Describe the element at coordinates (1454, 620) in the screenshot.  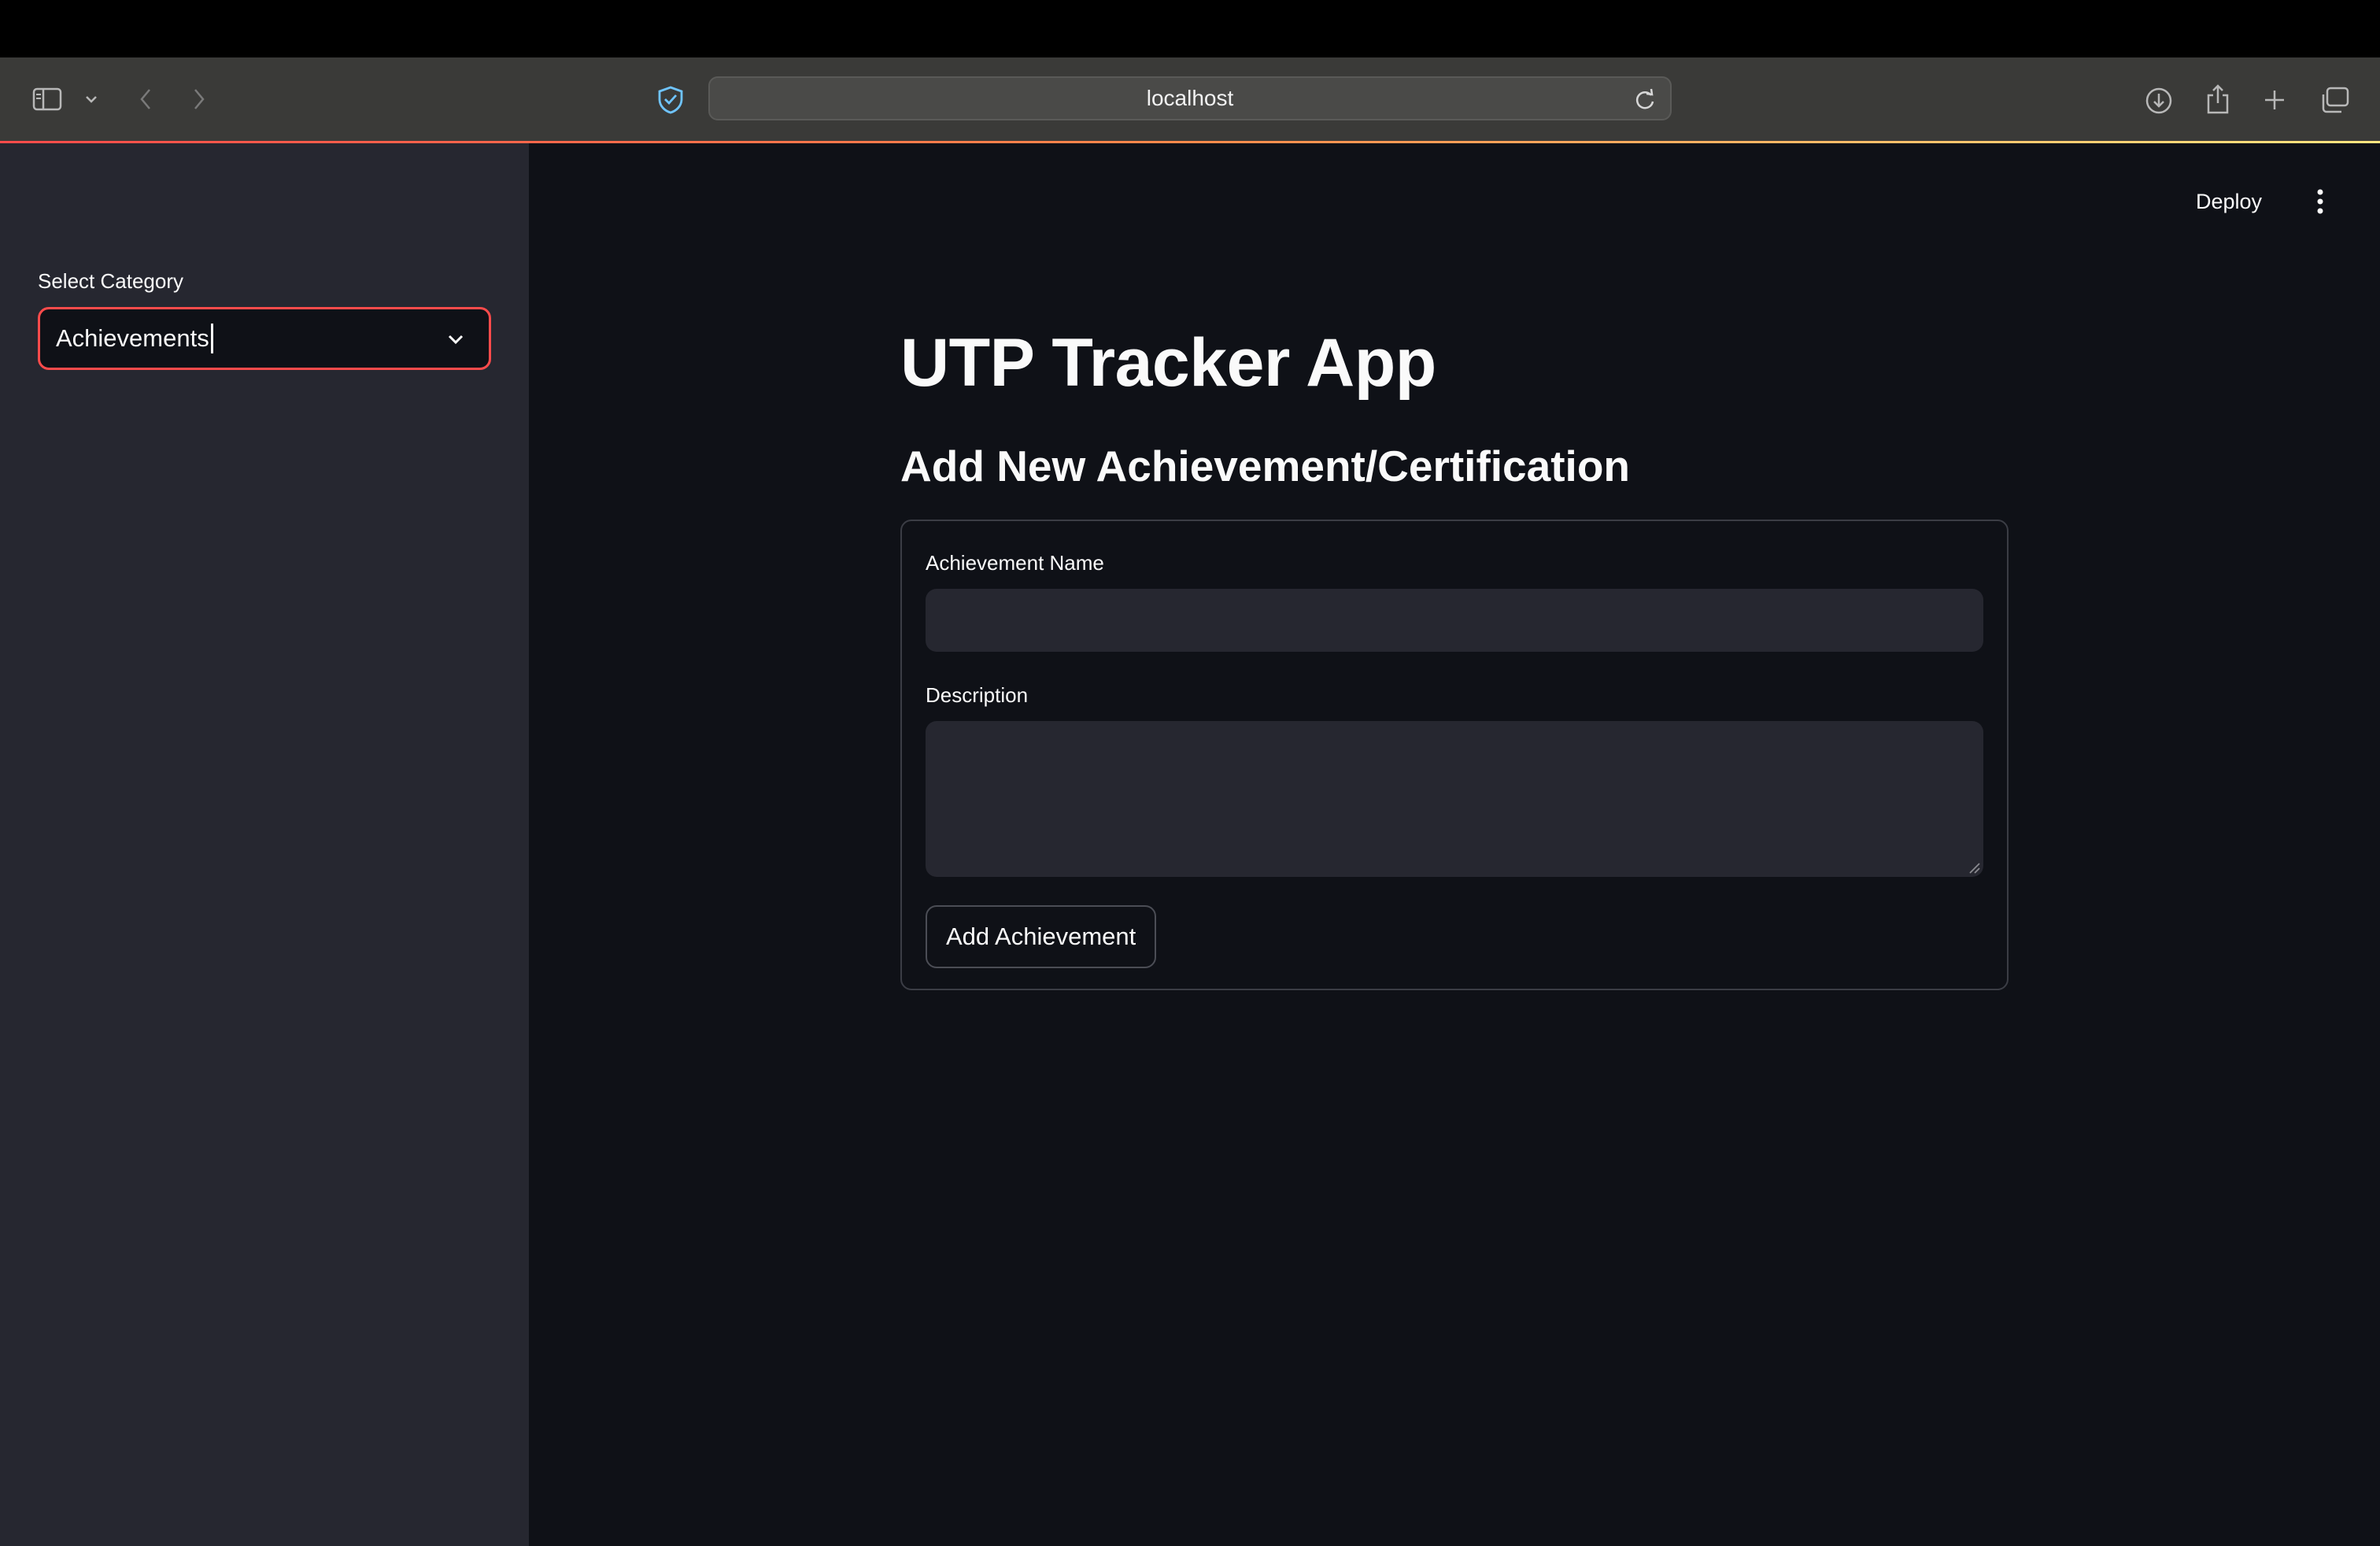
I see `achievement-name-input` at that location.